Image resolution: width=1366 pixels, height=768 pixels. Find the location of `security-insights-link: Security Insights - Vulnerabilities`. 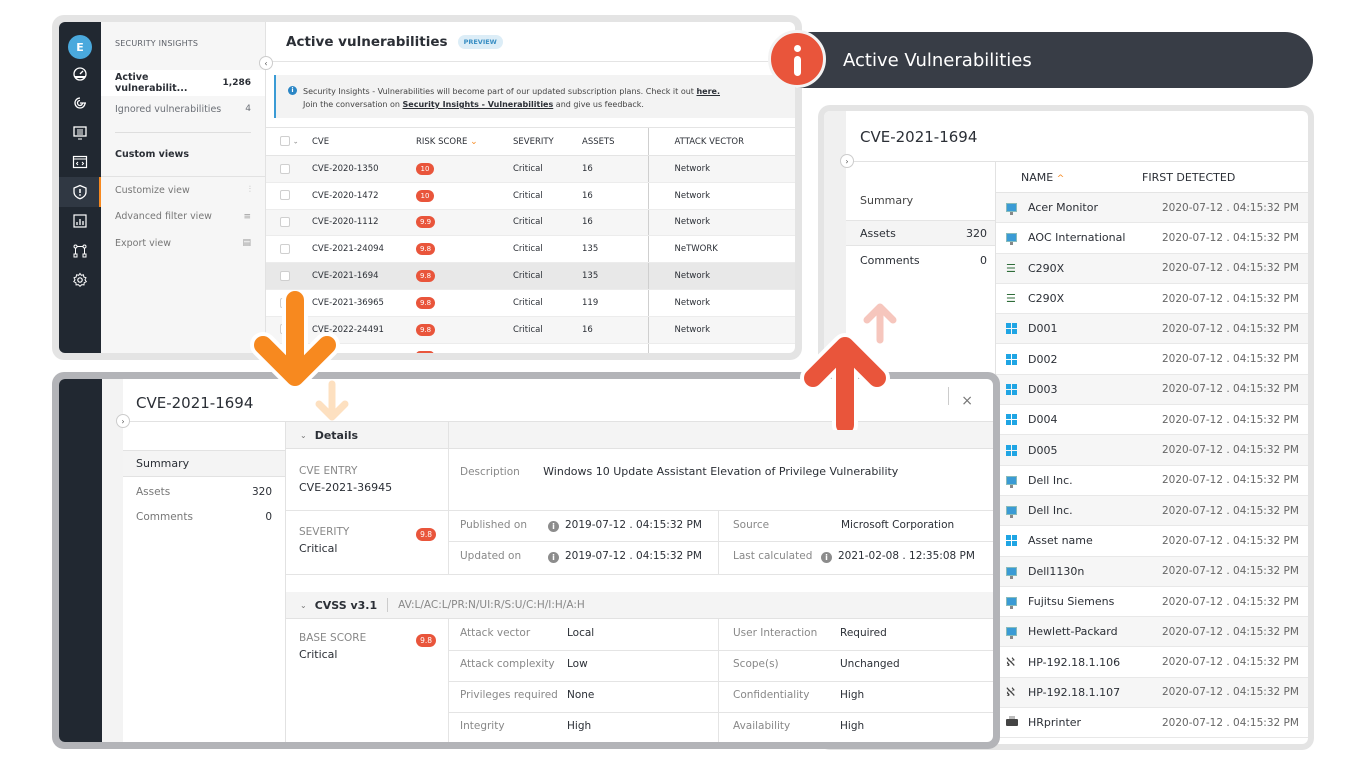

security-insights-link: Security Insights - Vulnerabilities is located at coordinates (478, 104).